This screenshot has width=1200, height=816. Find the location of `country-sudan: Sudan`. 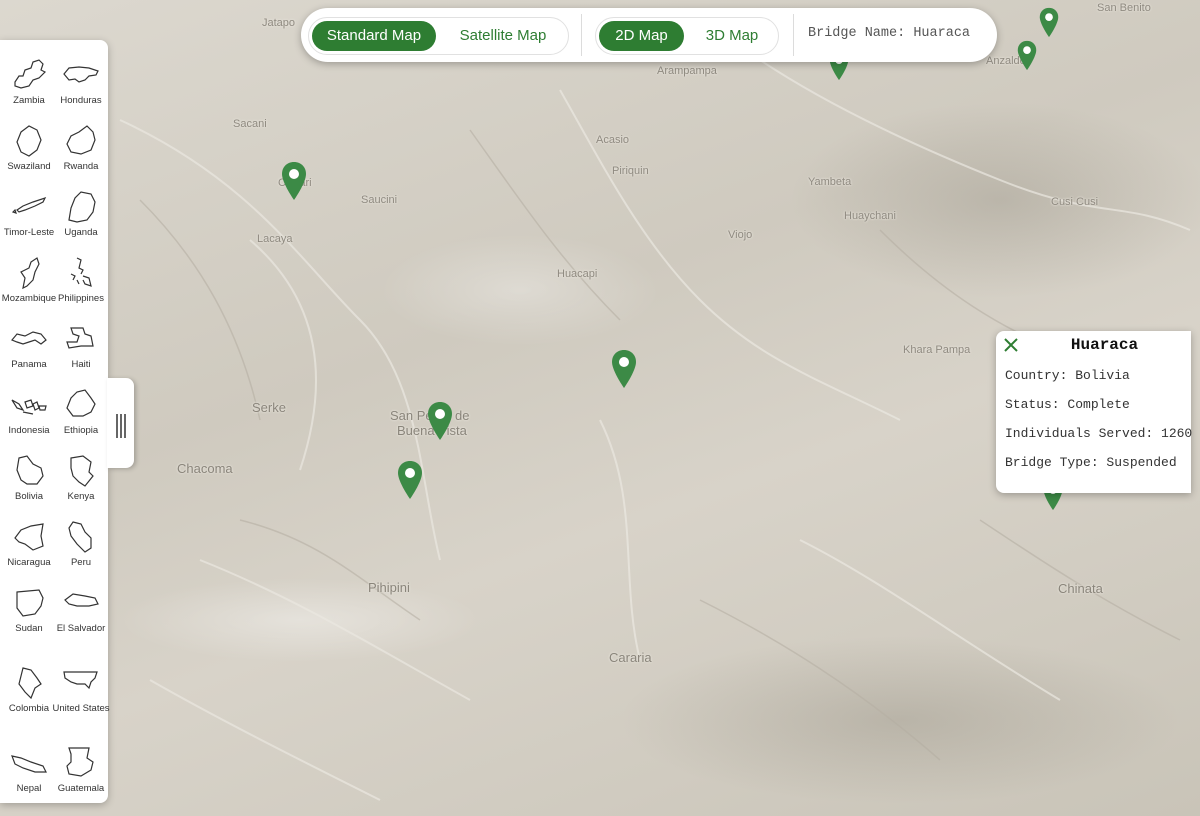

country-sudan: Sudan is located at coordinates (29, 609).